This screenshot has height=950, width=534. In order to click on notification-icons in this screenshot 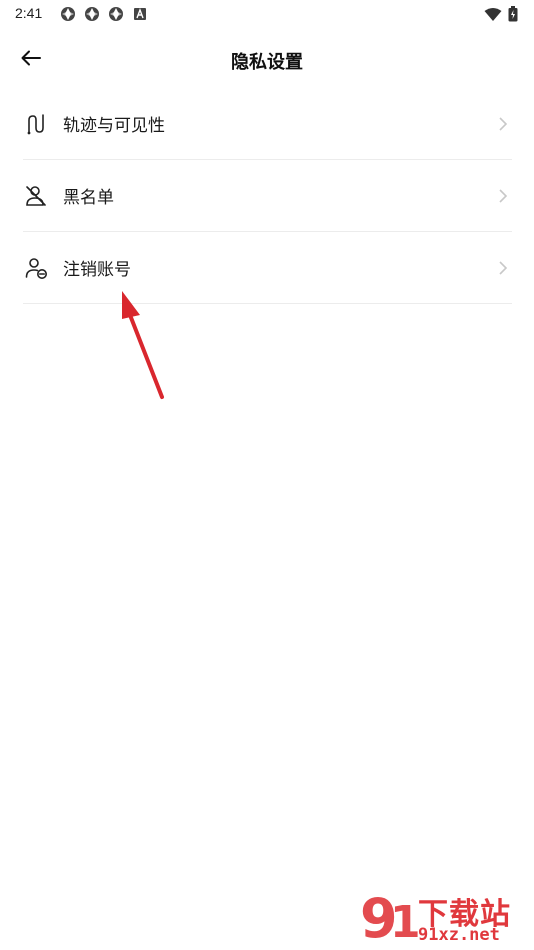, I will do `click(104, 14)`.